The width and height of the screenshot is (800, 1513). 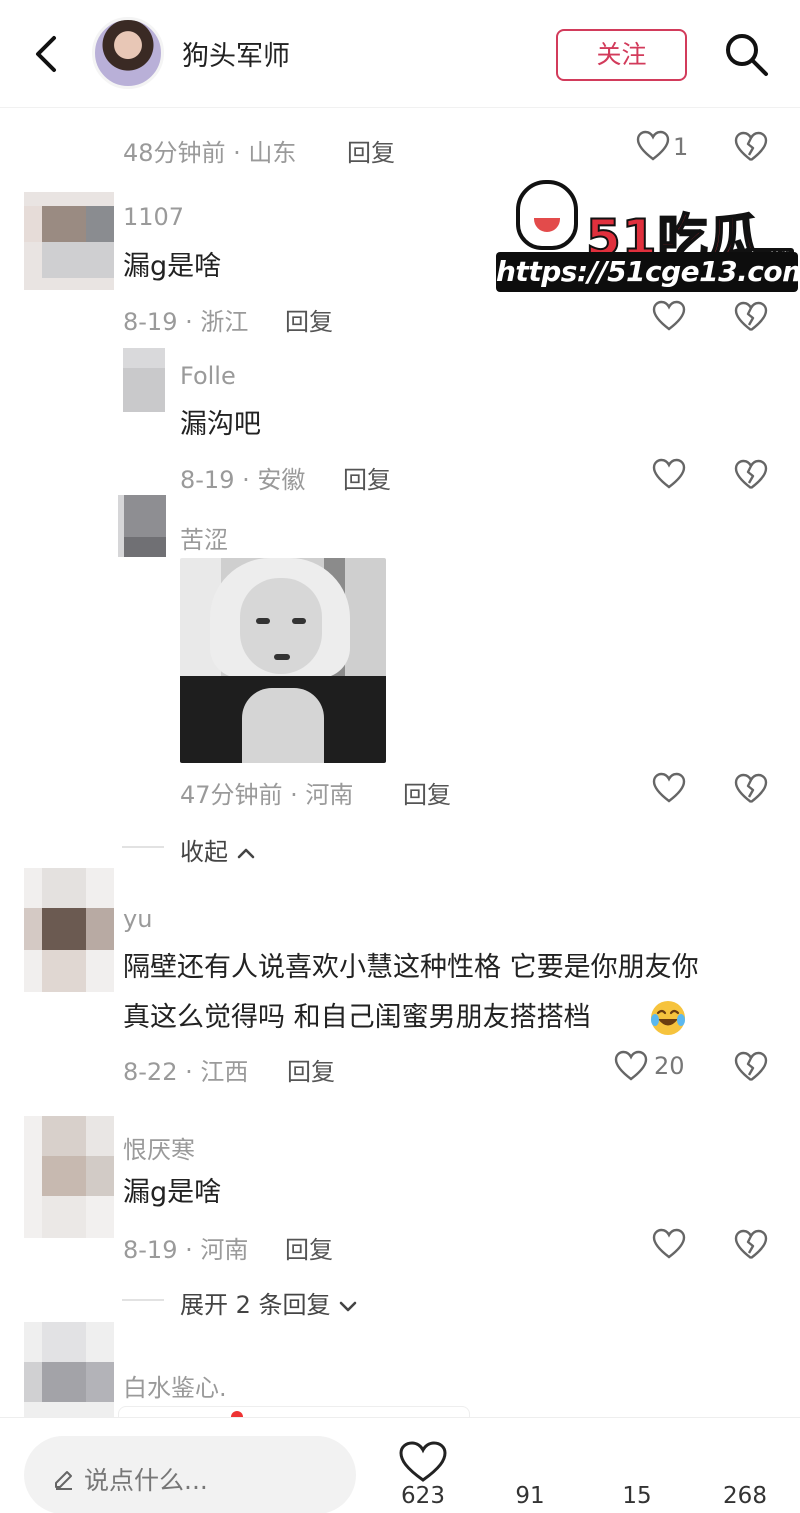 I want to click on comment-meta: 8-22 · 江西, so click(x=186, y=1072).